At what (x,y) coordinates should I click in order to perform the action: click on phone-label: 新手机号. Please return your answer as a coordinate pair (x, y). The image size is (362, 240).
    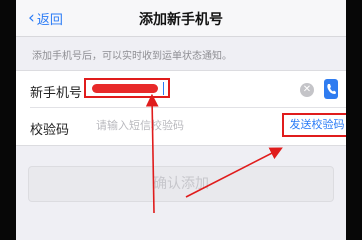
    Looking at the image, I should click on (56, 93).